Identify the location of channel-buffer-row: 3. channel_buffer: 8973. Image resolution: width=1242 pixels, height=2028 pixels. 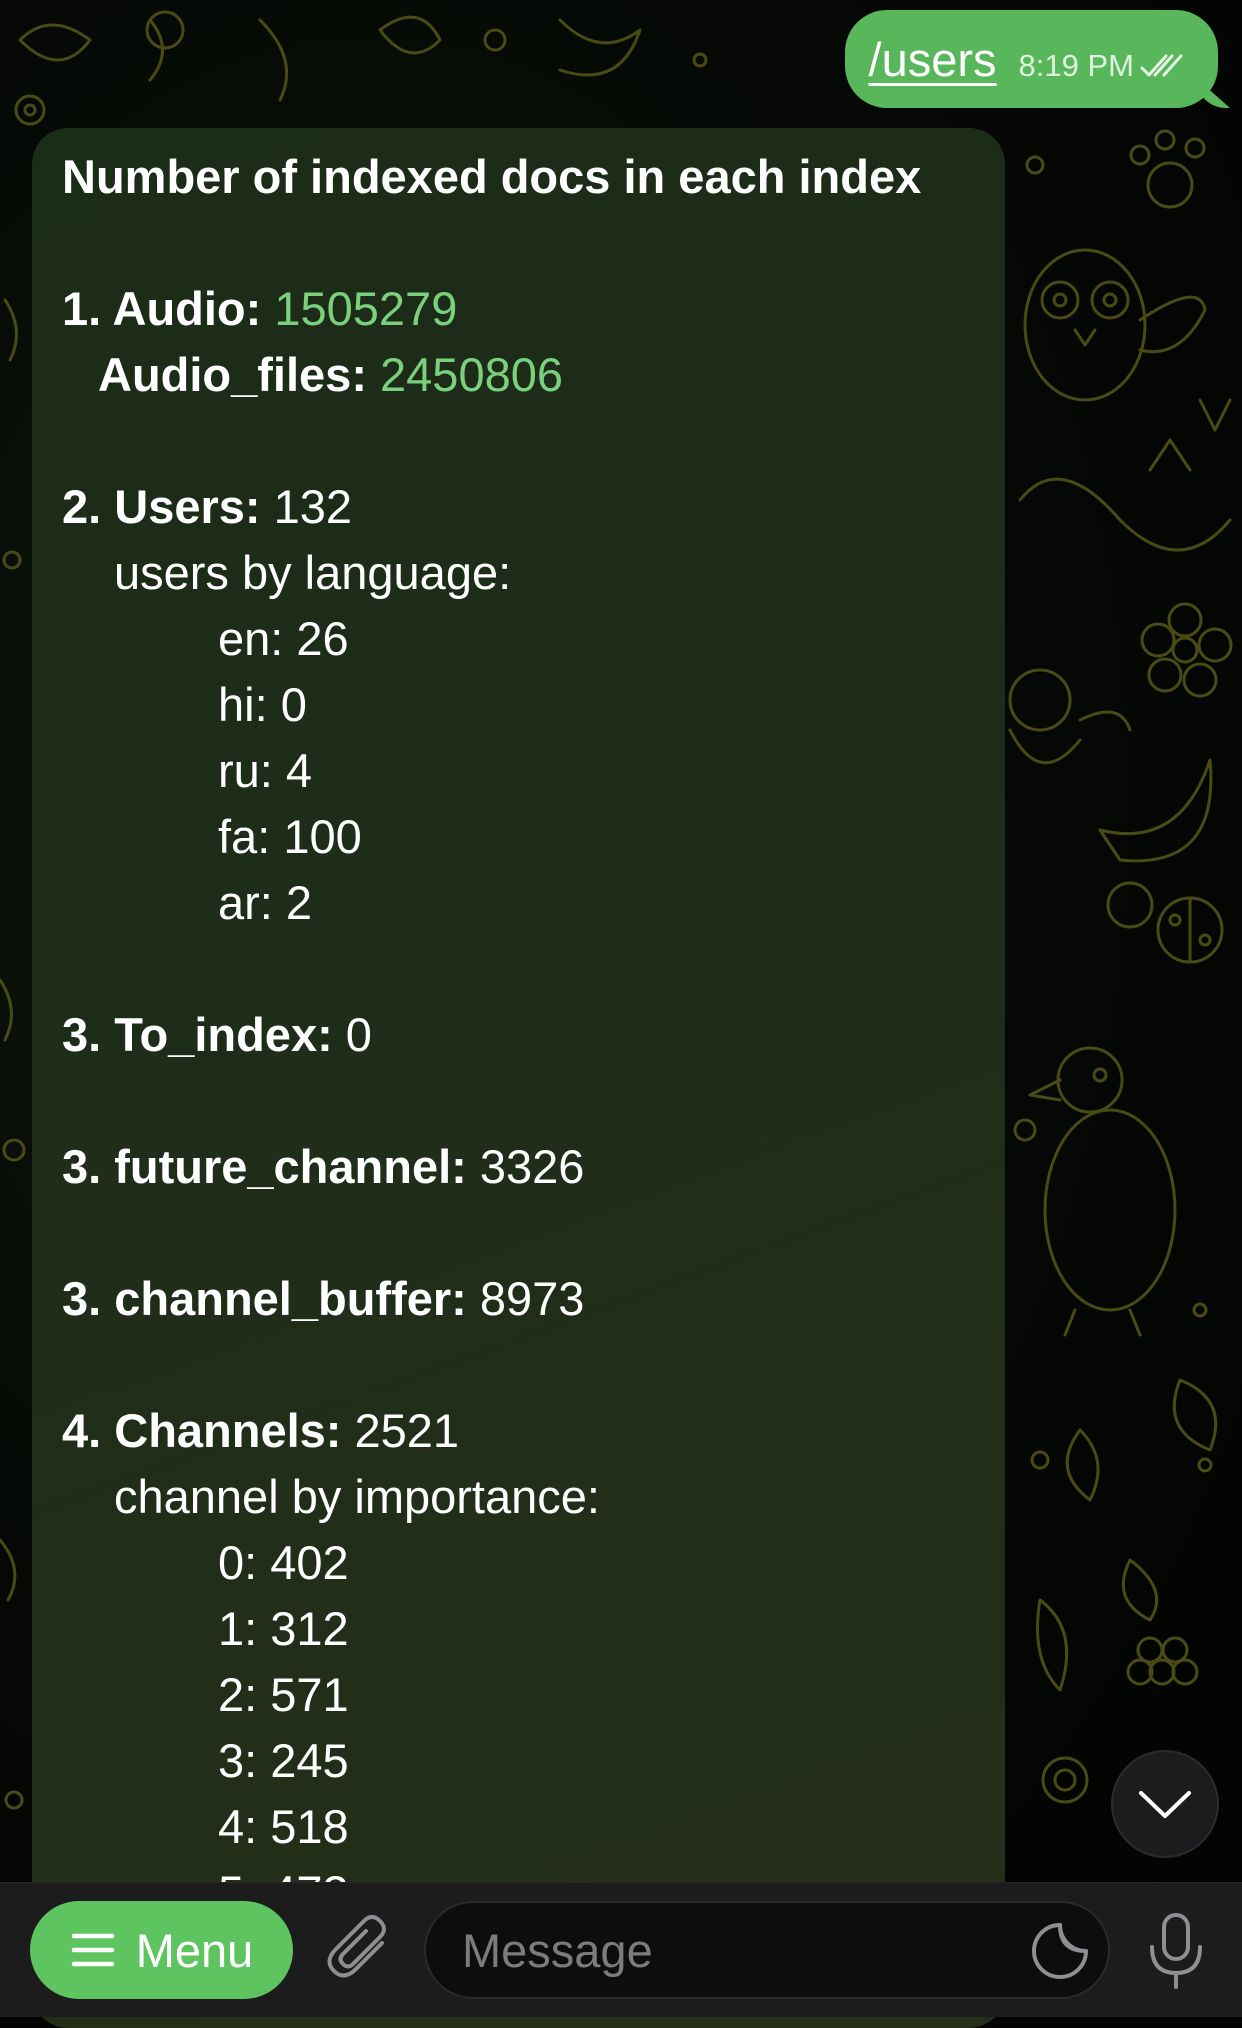
(518, 1299).